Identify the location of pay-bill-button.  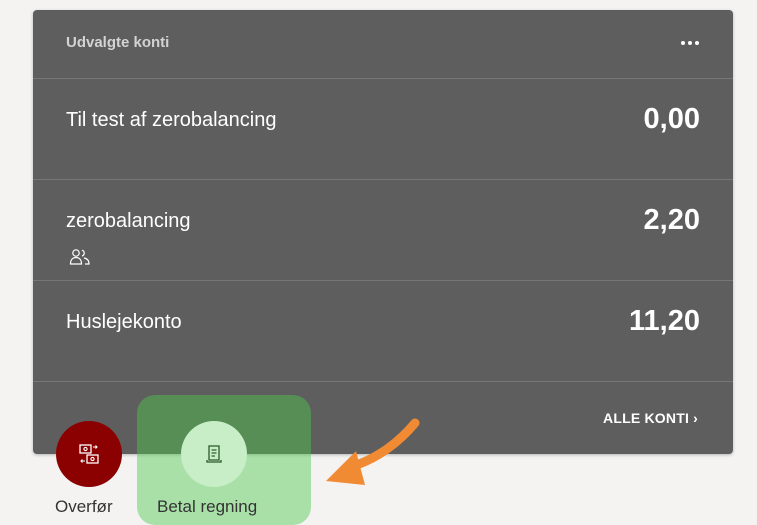
(214, 454).